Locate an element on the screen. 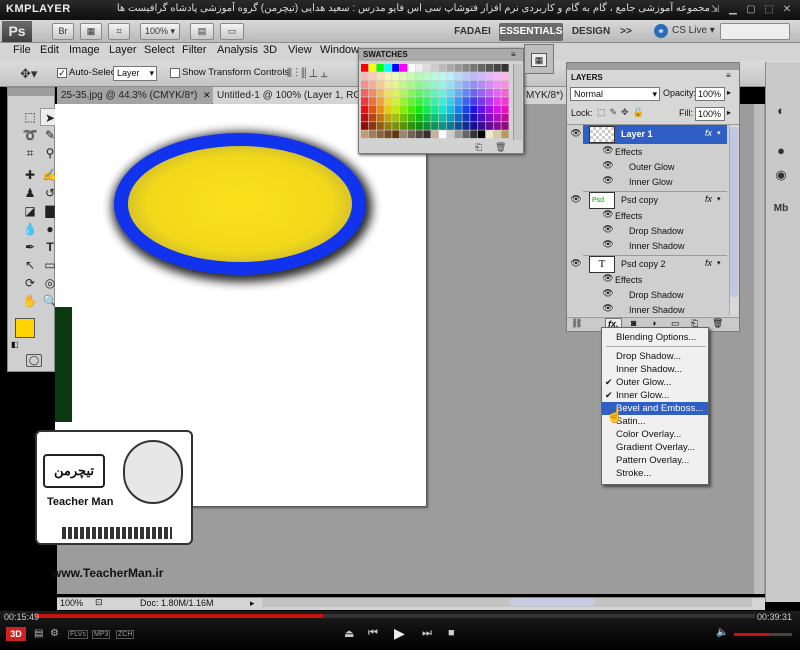 This screenshot has height=650, width=800. swatches-title: SWATCHES is located at coordinates (441, 55).